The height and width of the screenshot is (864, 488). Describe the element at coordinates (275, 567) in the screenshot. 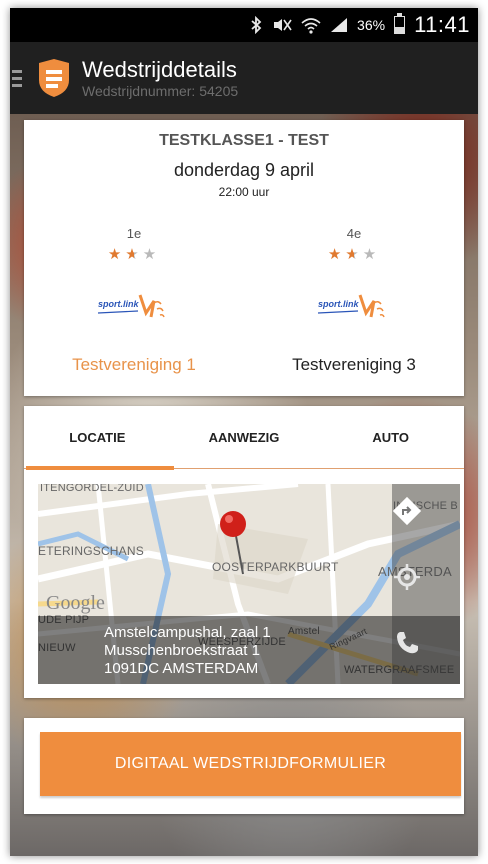

I see `map-label: OOSTERPARKBUURT` at that location.